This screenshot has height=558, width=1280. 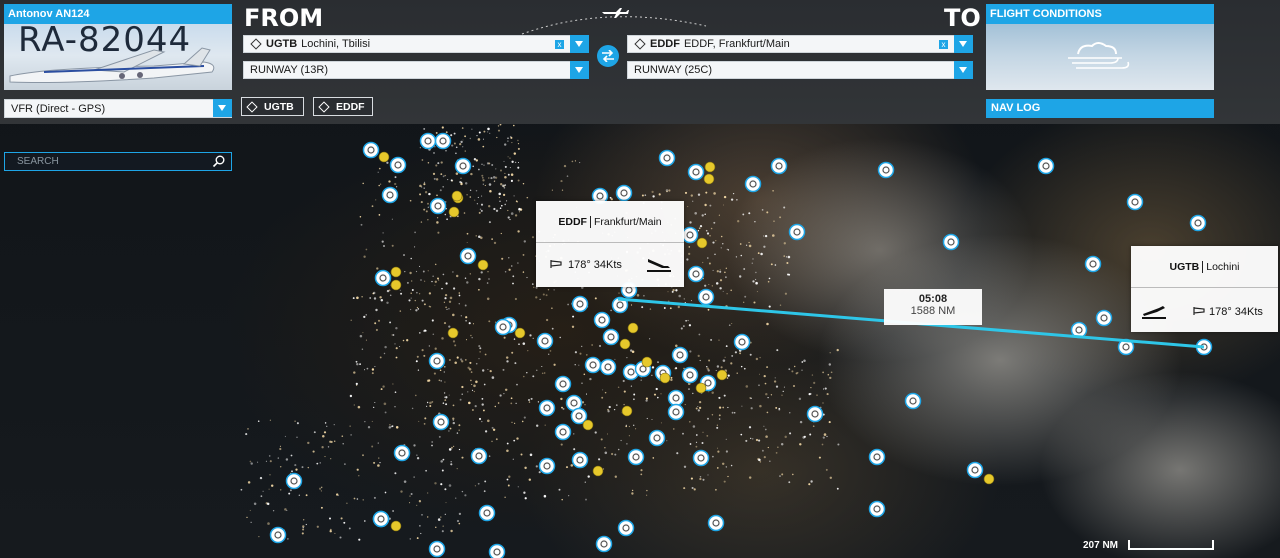 What do you see at coordinates (1204, 289) in the screenshot?
I see `departure-airport-card: UGTB Lochini 178° 34Kts` at bounding box center [1204, 289].